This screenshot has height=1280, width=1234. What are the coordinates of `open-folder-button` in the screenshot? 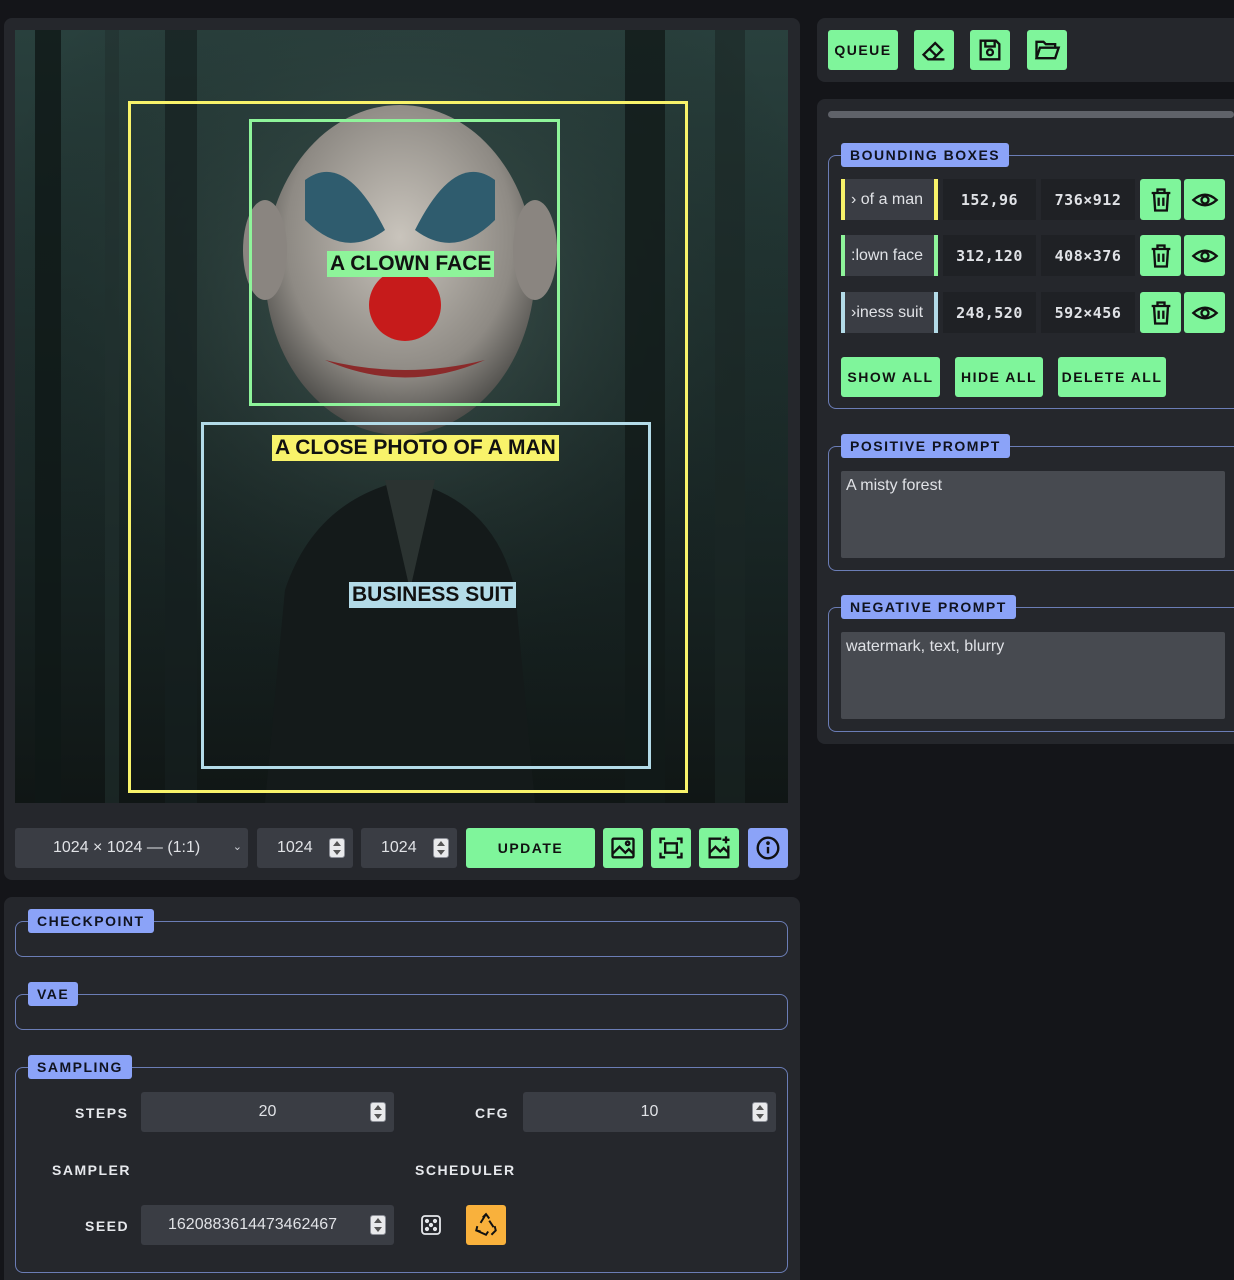 It's located at (1047, 50).